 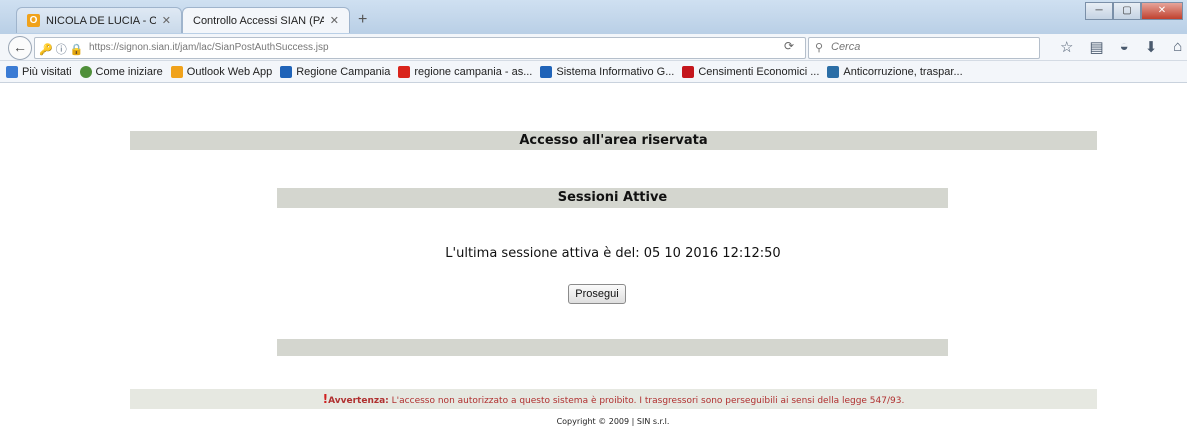 I want to click on bookmark-label: Come iniziare, so click(x=129, y=71).